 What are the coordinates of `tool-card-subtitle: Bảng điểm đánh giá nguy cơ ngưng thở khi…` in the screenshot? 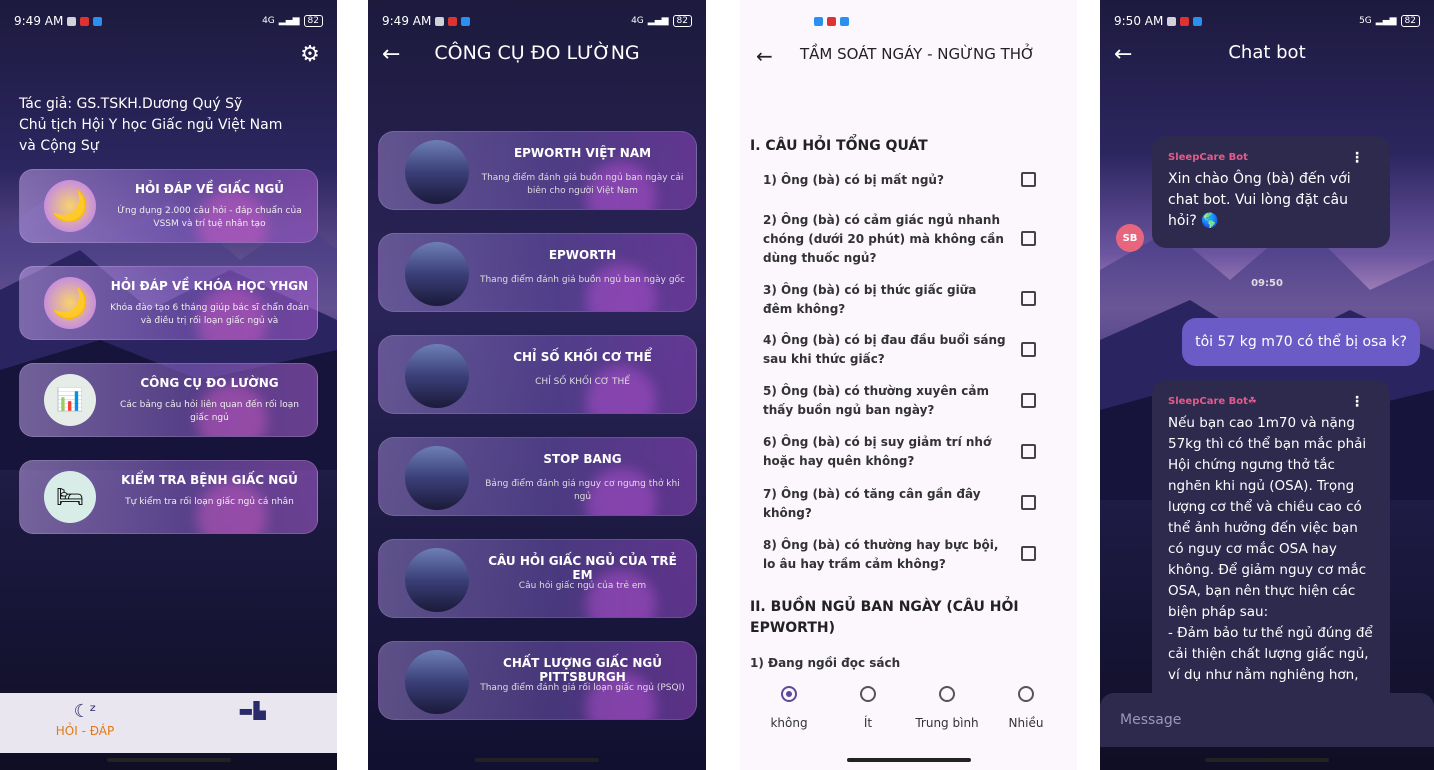 It's located at (582, 490).